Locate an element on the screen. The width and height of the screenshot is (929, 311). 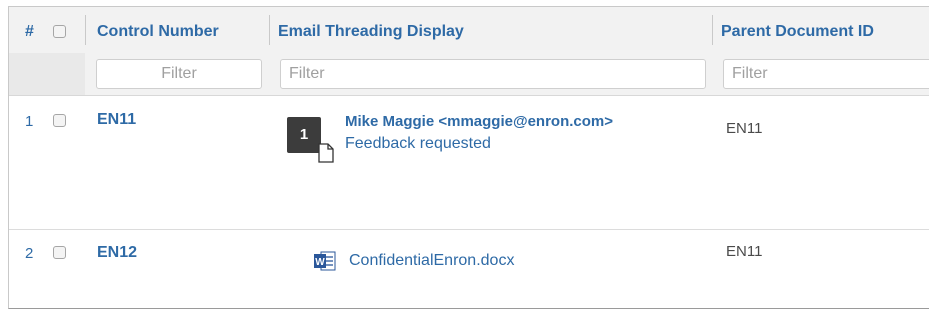
control-number-link: EN11 is located at coordinates (116, 120).